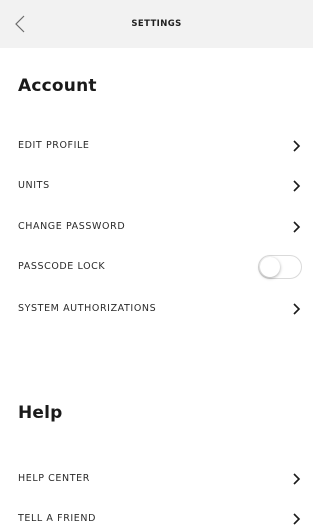 This screenshot has height=529, width=320. Describe the element at coordinates (156, 186) in the screenshot. I see `settings-row-units: UNITS` at that location.